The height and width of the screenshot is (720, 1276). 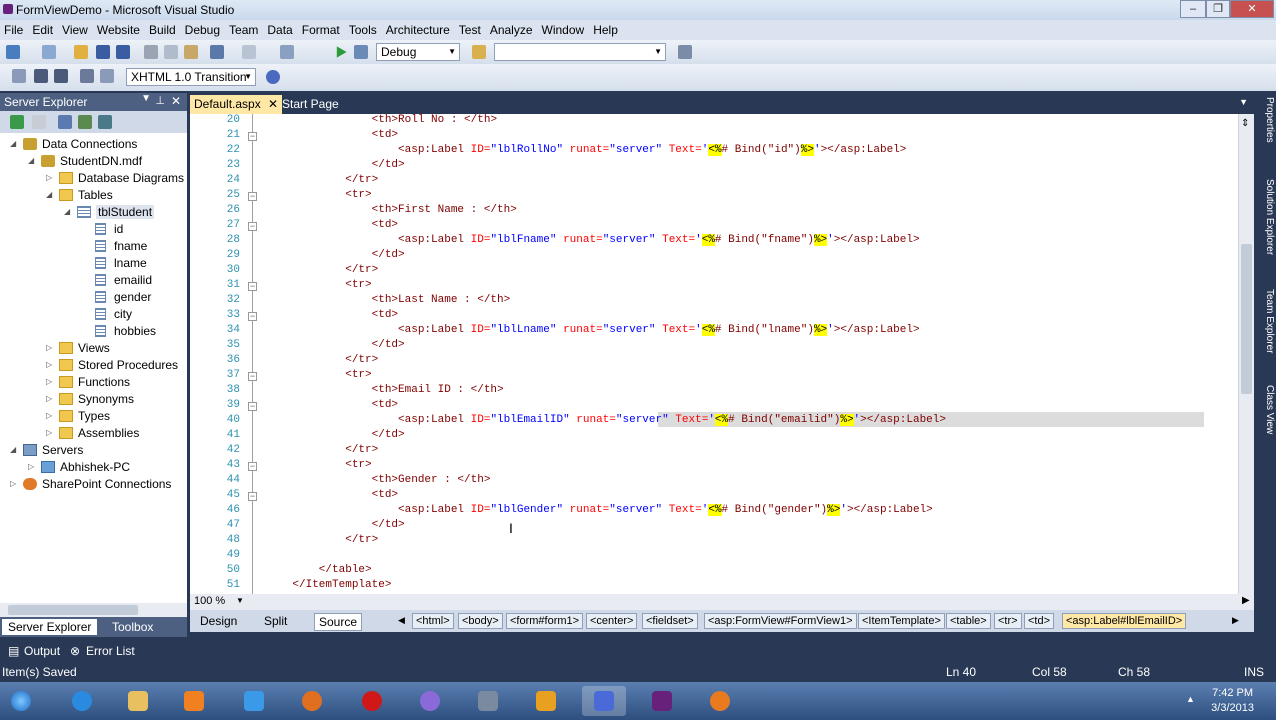 What do you see at coordinates (41, 76) in the screenshot?
I see `format-icon` at bounding box center [41, 76].